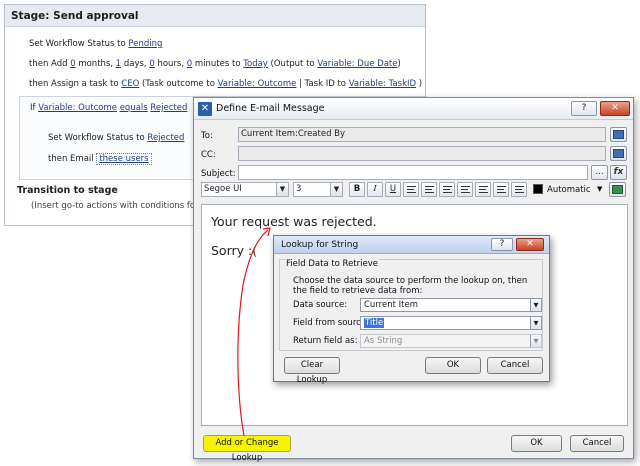 This screenshot has width=640, height=466. Describe the element at coordinates (331, 323) in the screenshot. I see `field-from-source-label: Field from source:` at that location.